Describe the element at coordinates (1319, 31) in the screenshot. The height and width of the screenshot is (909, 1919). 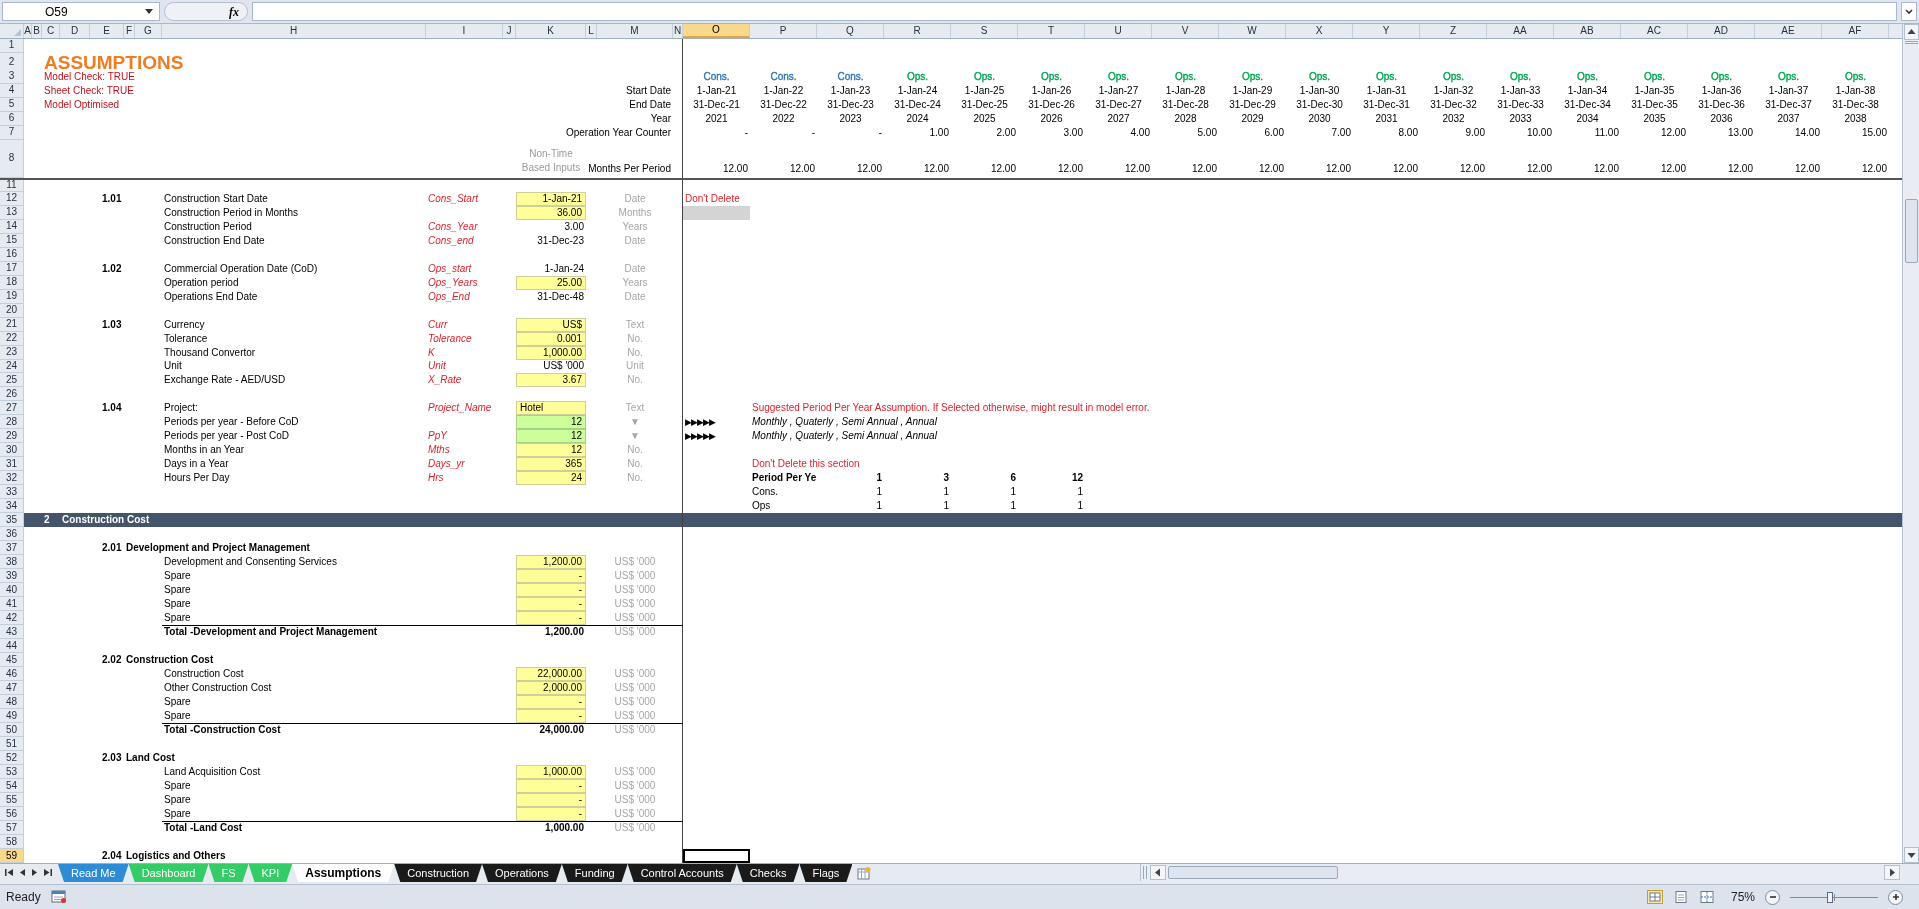
I see `column-header: X` at that location.